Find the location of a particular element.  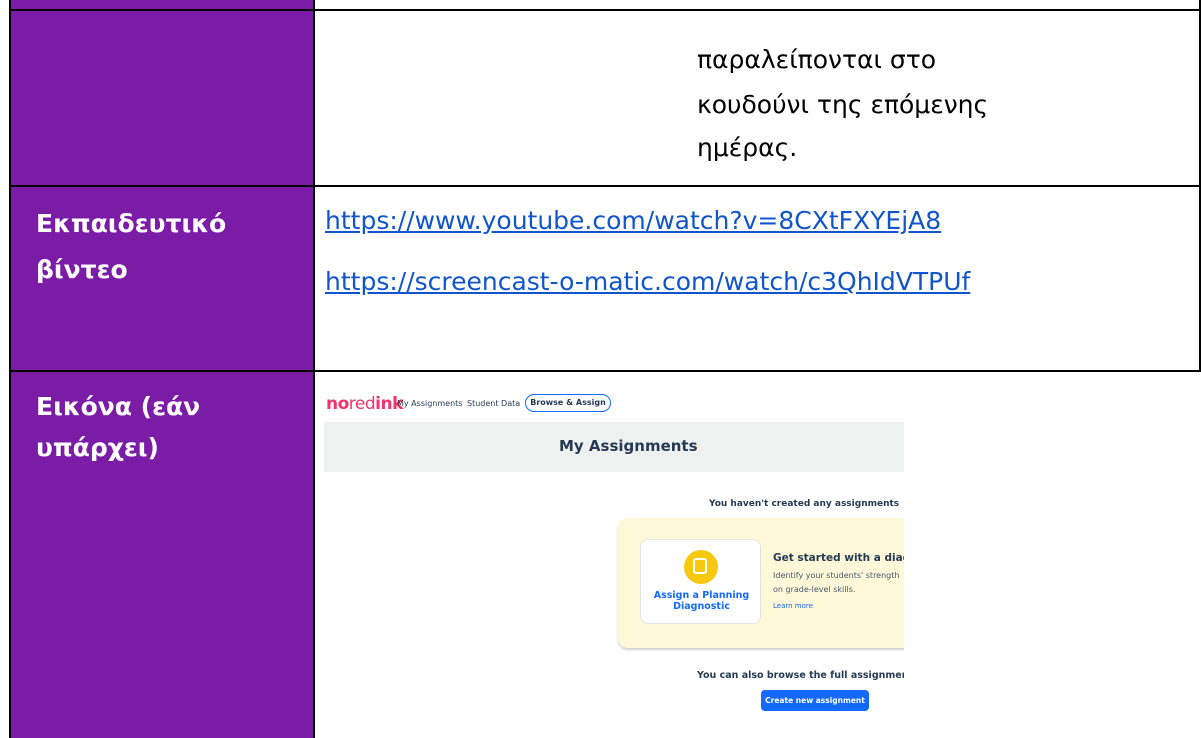

row2-label-line-1: Εκπαιδευτικό is located at coordinates (131, 223).